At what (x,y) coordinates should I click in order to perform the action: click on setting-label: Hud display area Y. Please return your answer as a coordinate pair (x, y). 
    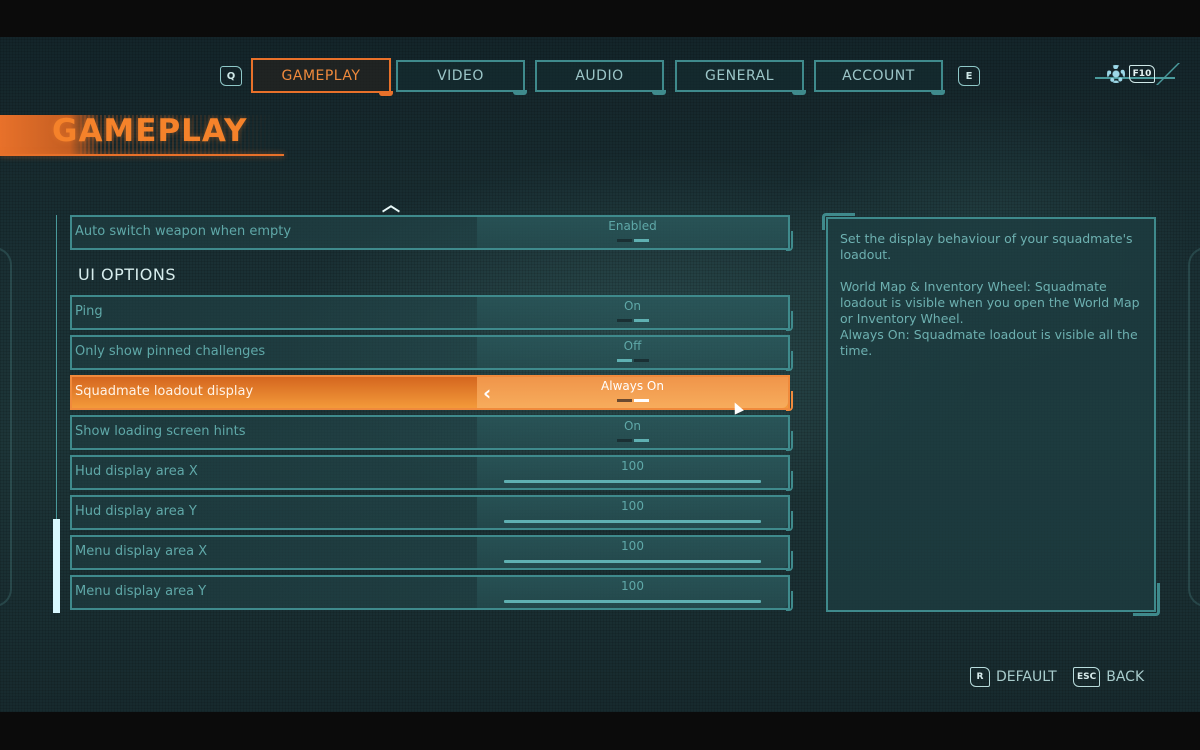
    Looking at the image, I should click on (136, 511).